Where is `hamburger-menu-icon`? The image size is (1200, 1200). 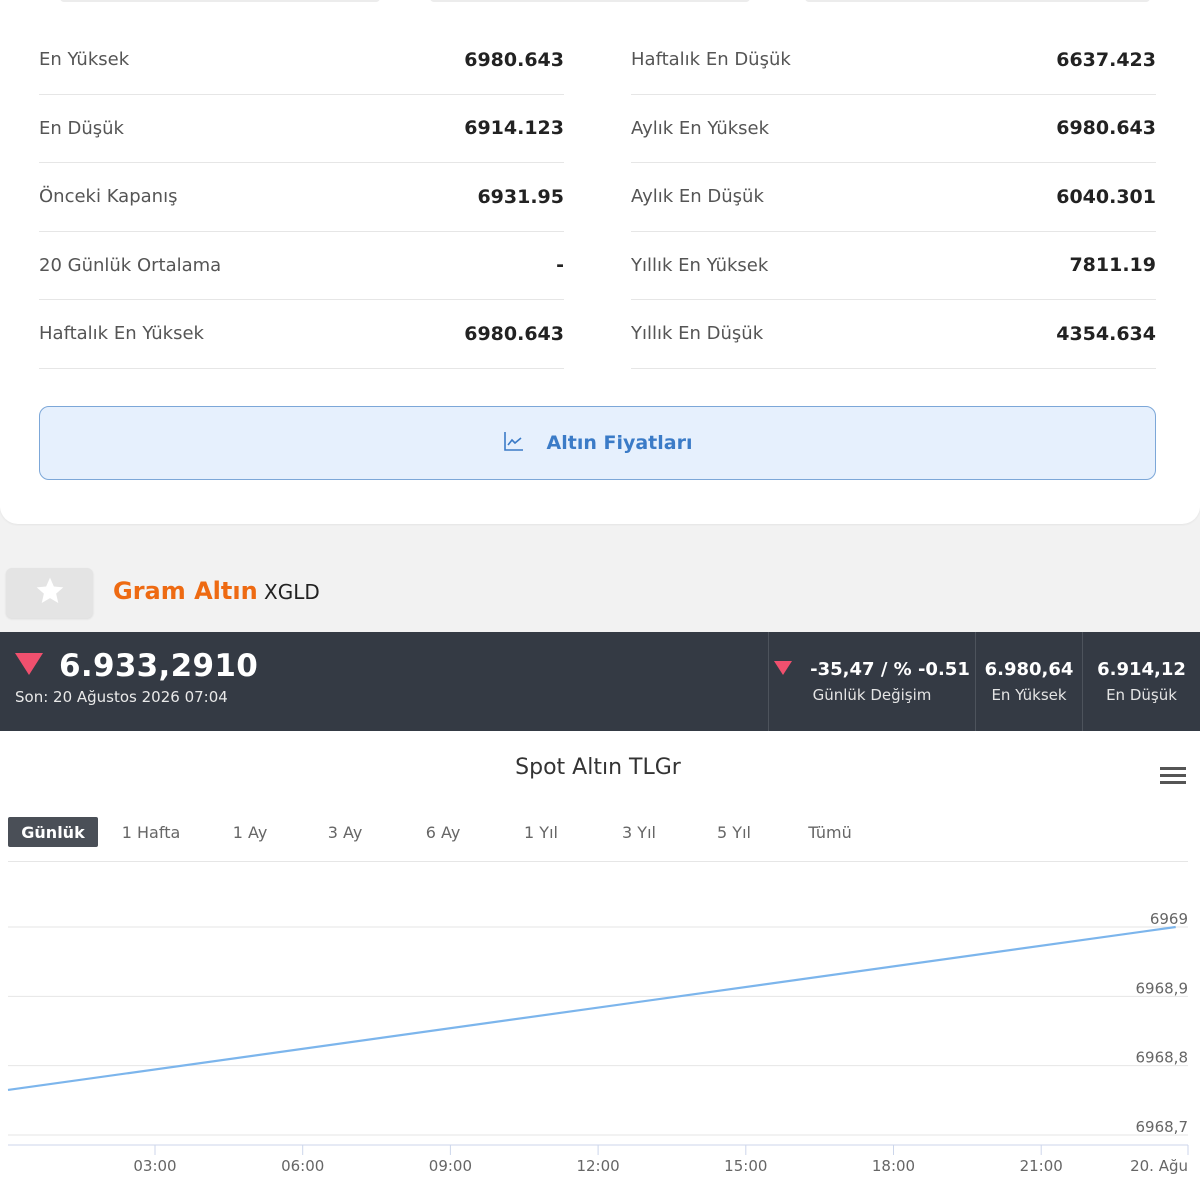 hamburger-menu-icon is located at coordinates (1173, 775).